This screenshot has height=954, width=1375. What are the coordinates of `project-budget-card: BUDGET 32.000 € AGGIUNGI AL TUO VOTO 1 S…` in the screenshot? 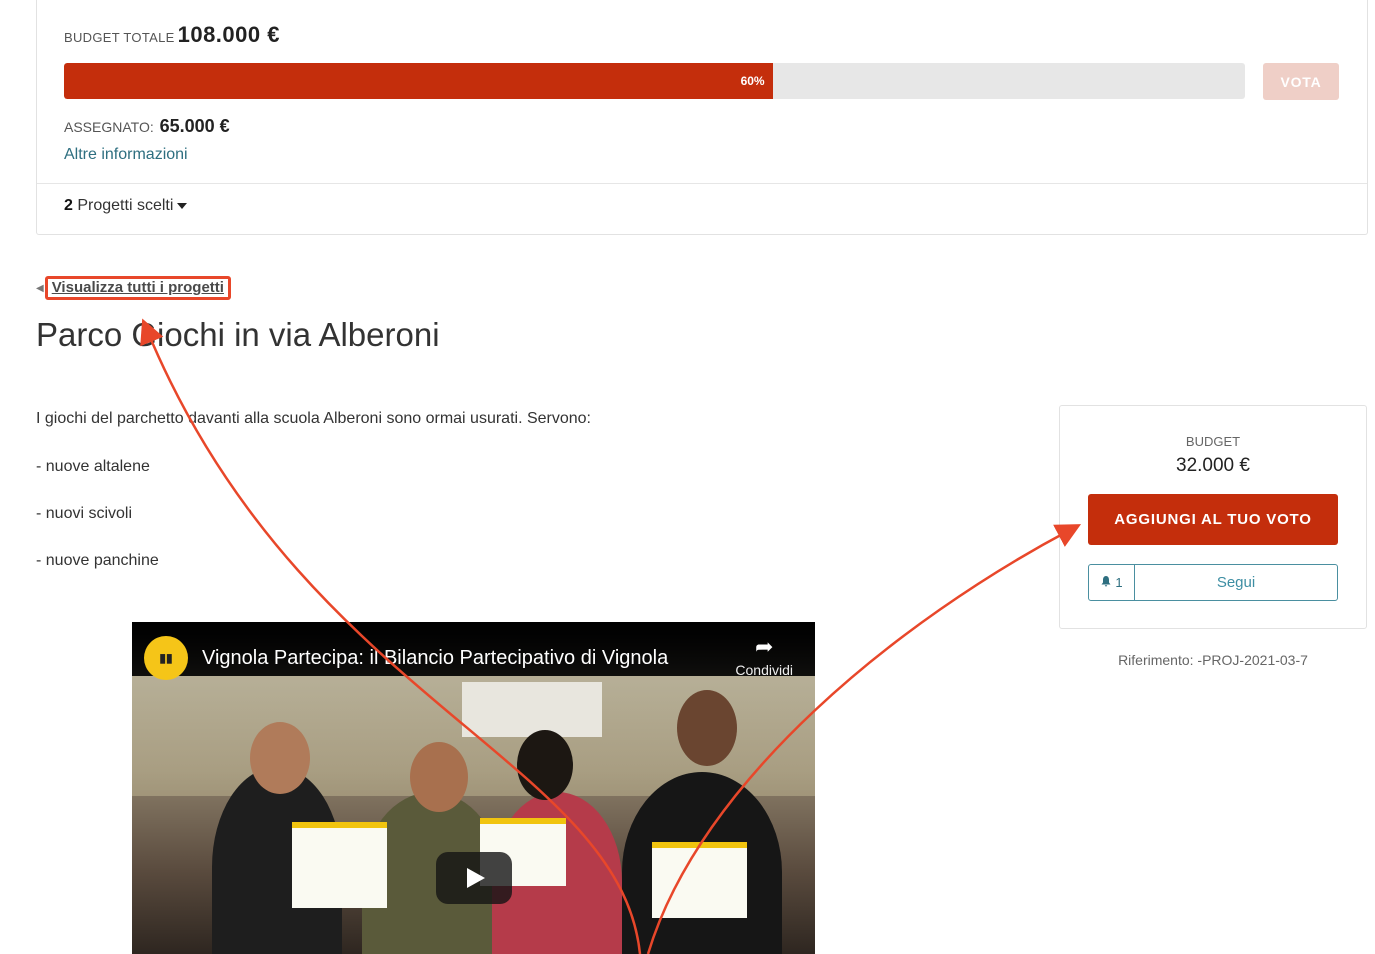 It's located at (1213, 517).